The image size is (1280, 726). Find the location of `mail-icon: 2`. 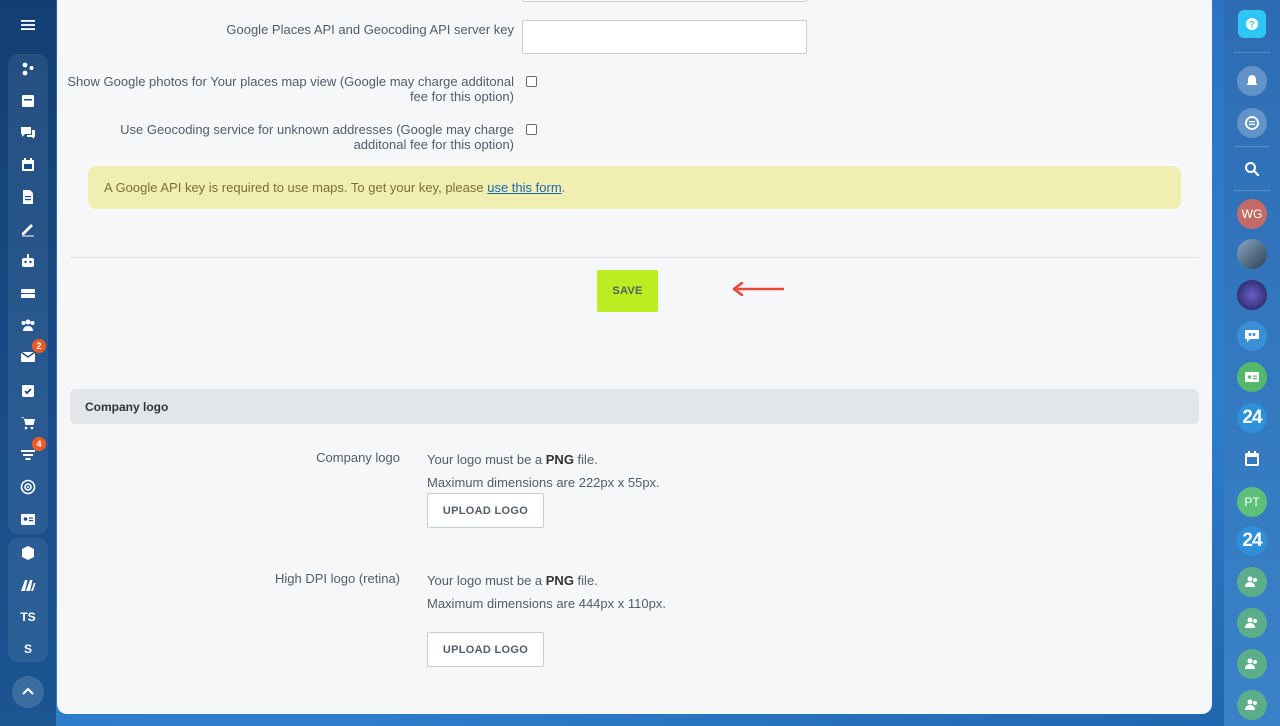

mail-icon: 2 is located at coordinates (28, 355).